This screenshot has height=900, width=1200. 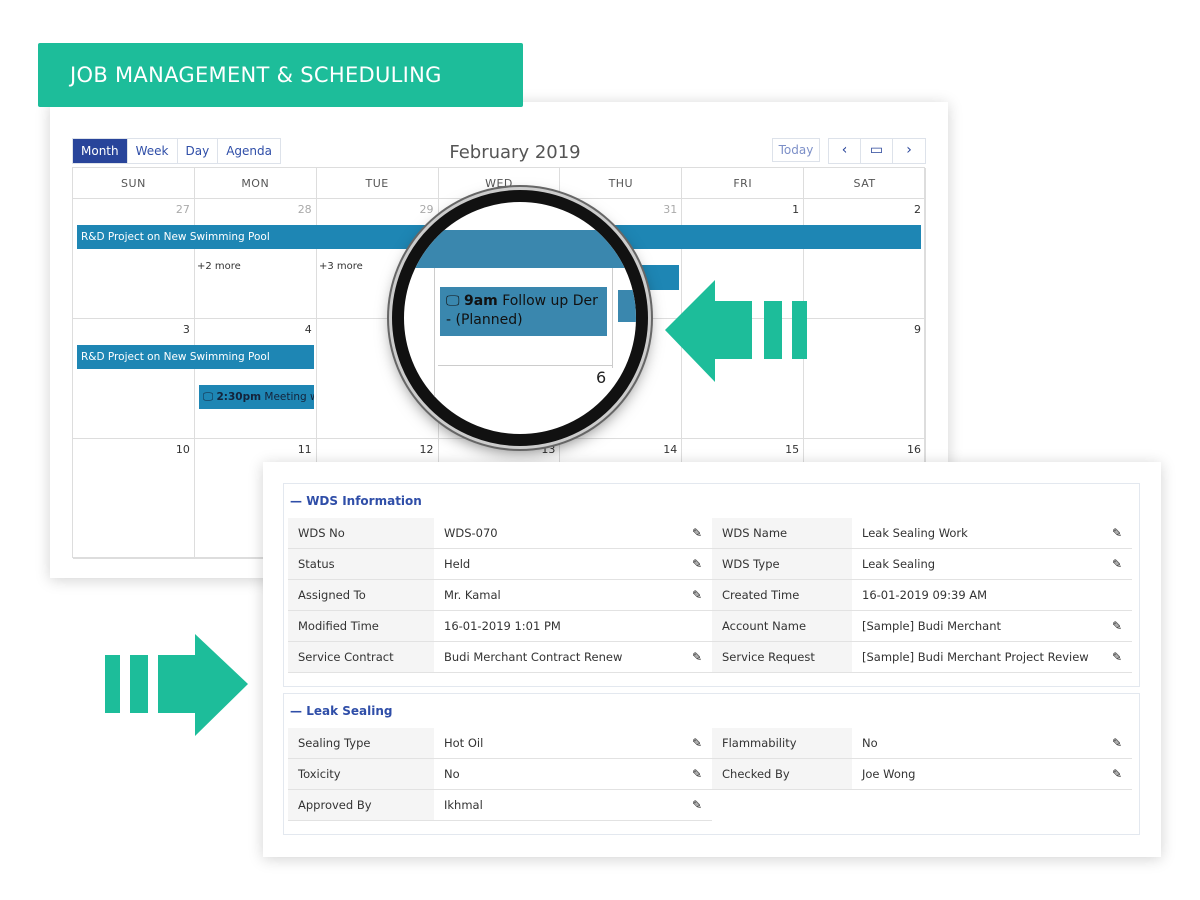 What do you see at coordinates (917, 209) in the screenshot?
I see `day-number: 2` at bounding box center [917, 209].